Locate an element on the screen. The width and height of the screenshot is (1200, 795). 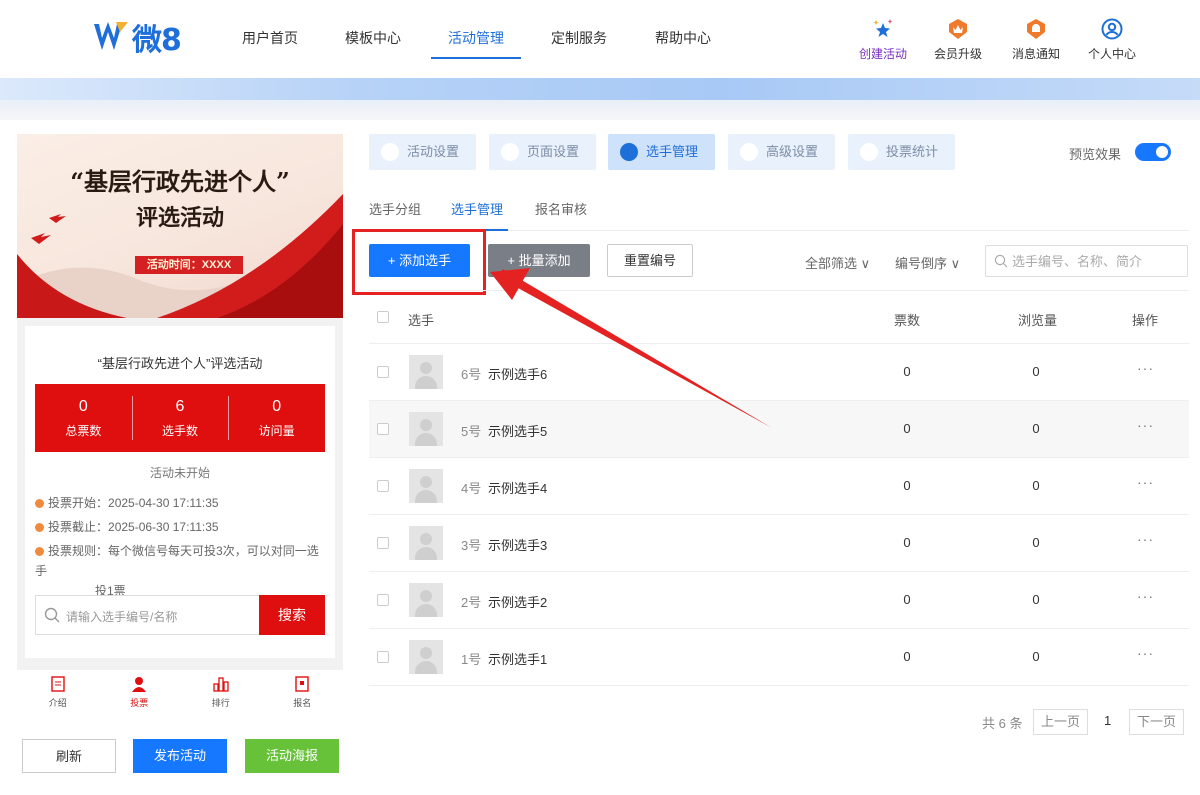
banner-band is located at coordinates (600, 89).